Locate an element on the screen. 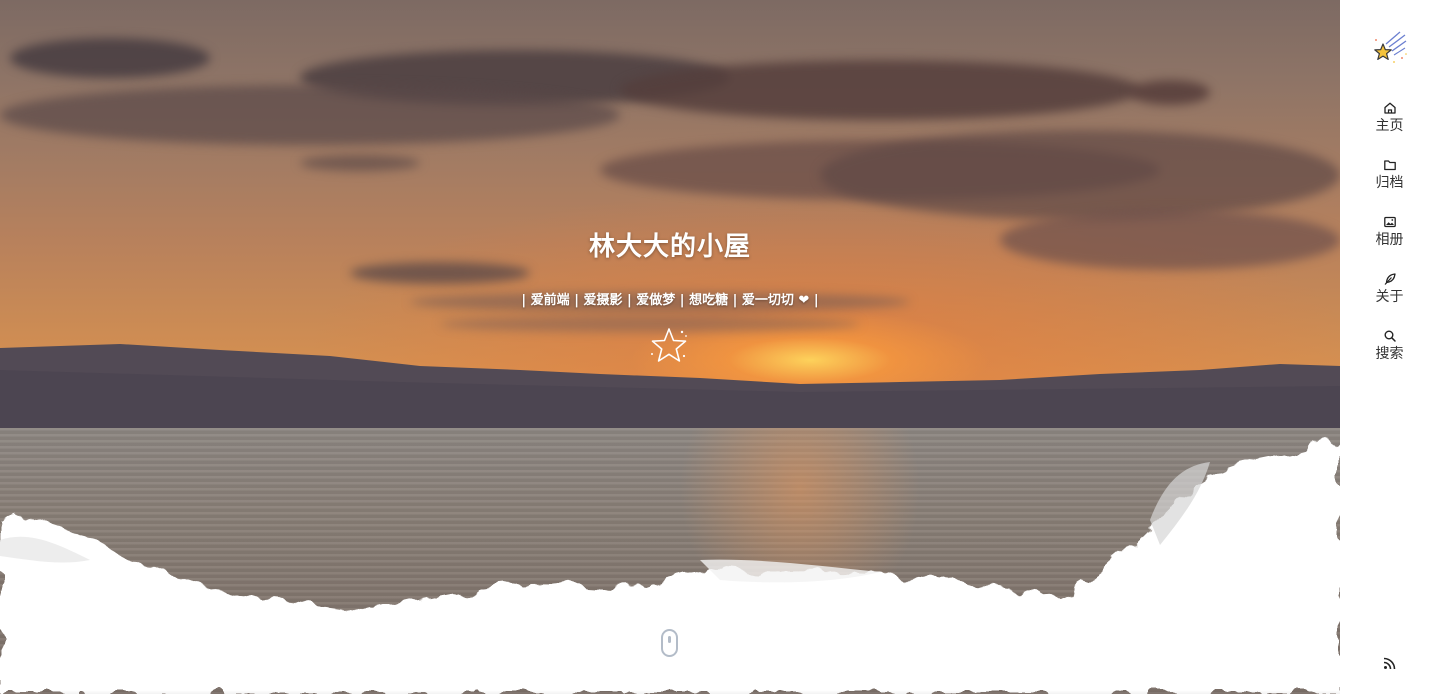 Image resolution: width=1439 pixels, height=694 pixels. folder-icon is located at coordinates (1389, 165).